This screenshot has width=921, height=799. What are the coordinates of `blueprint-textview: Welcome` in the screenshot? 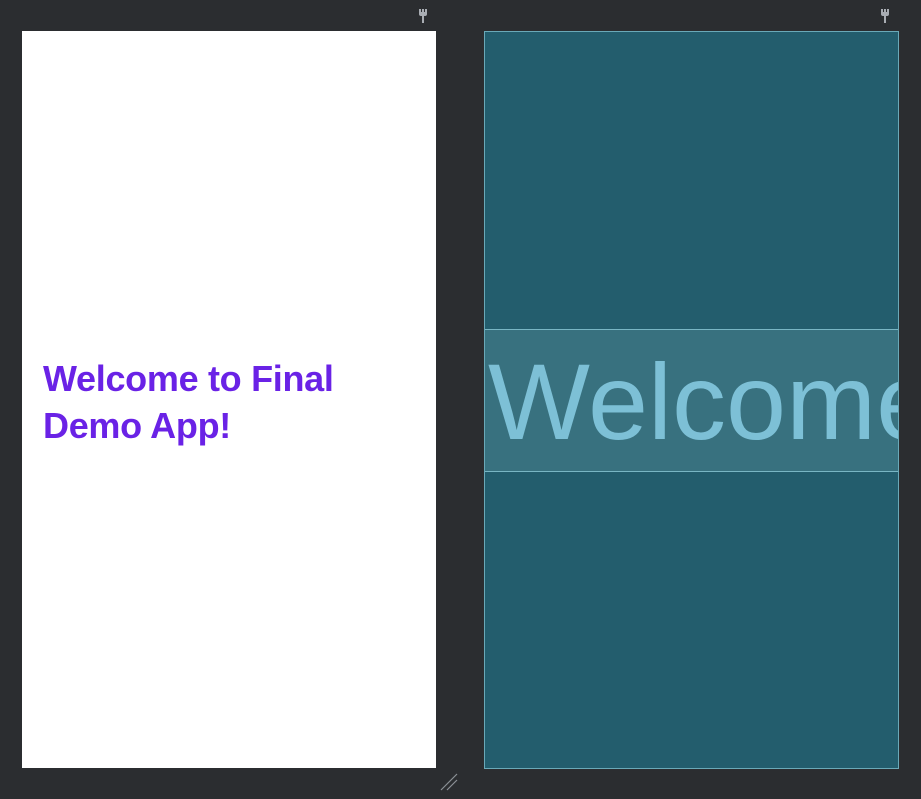 It's located at (692, 400).